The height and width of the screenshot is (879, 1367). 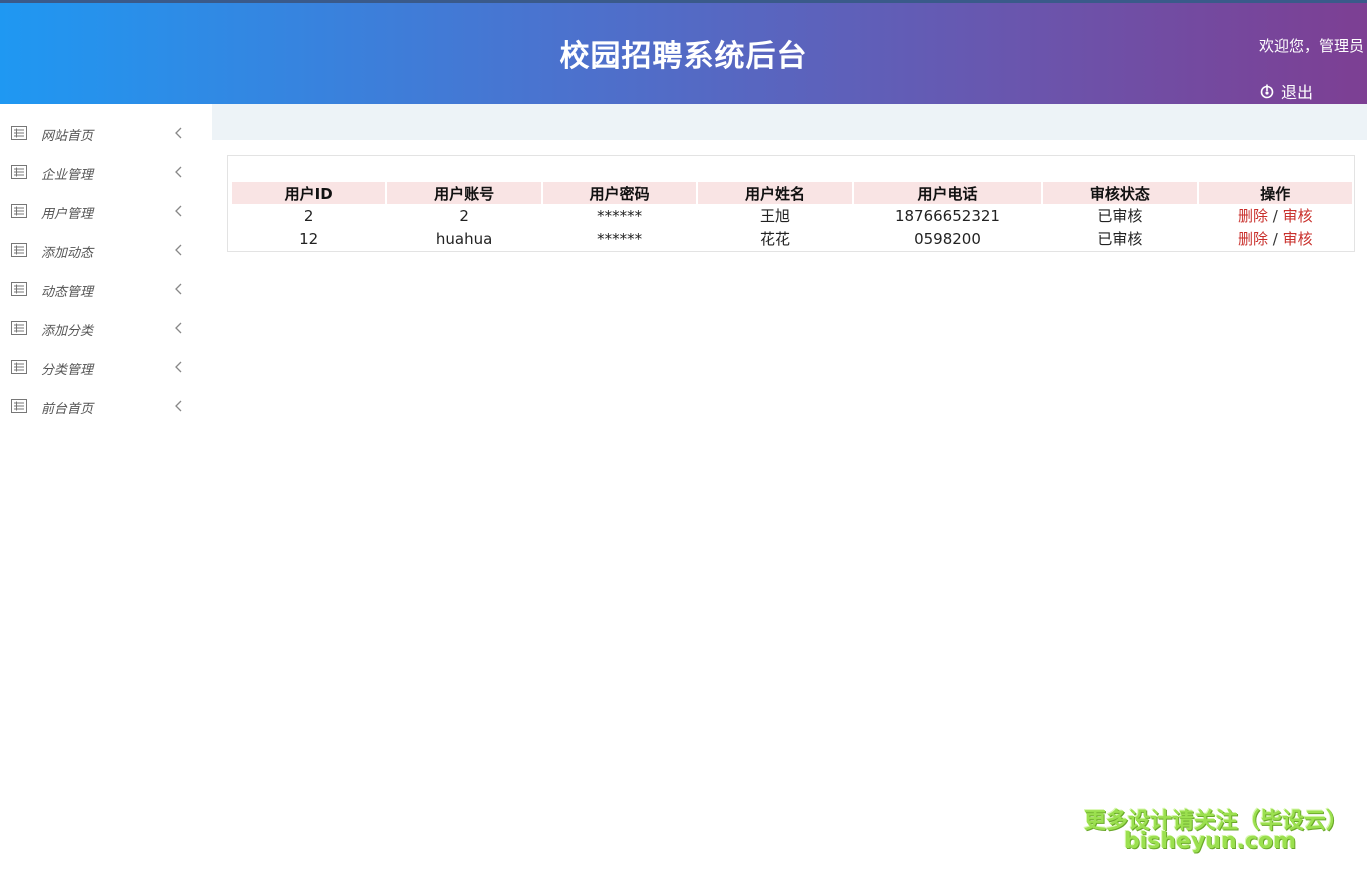 I want to click on sidebar-item-add-news: 添加动态, so click(x=106, y=250).